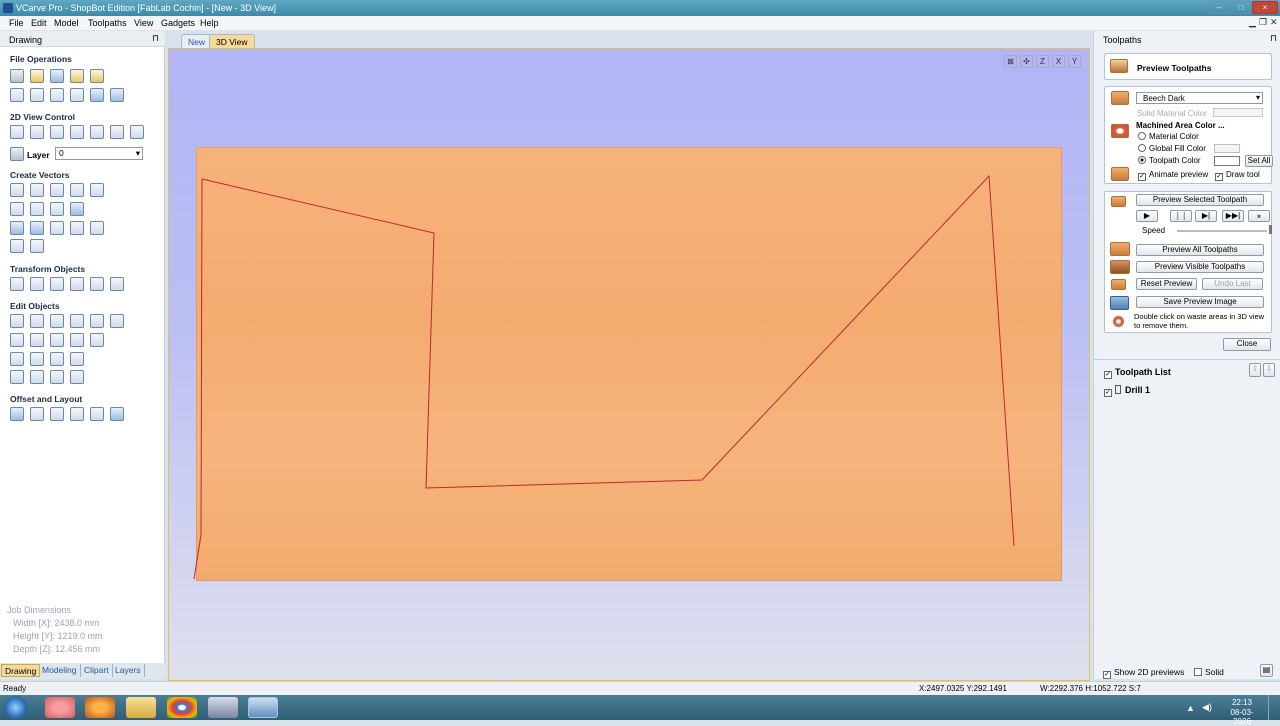  I want to click on list-options-icon: ▤, so click(1266, 670).